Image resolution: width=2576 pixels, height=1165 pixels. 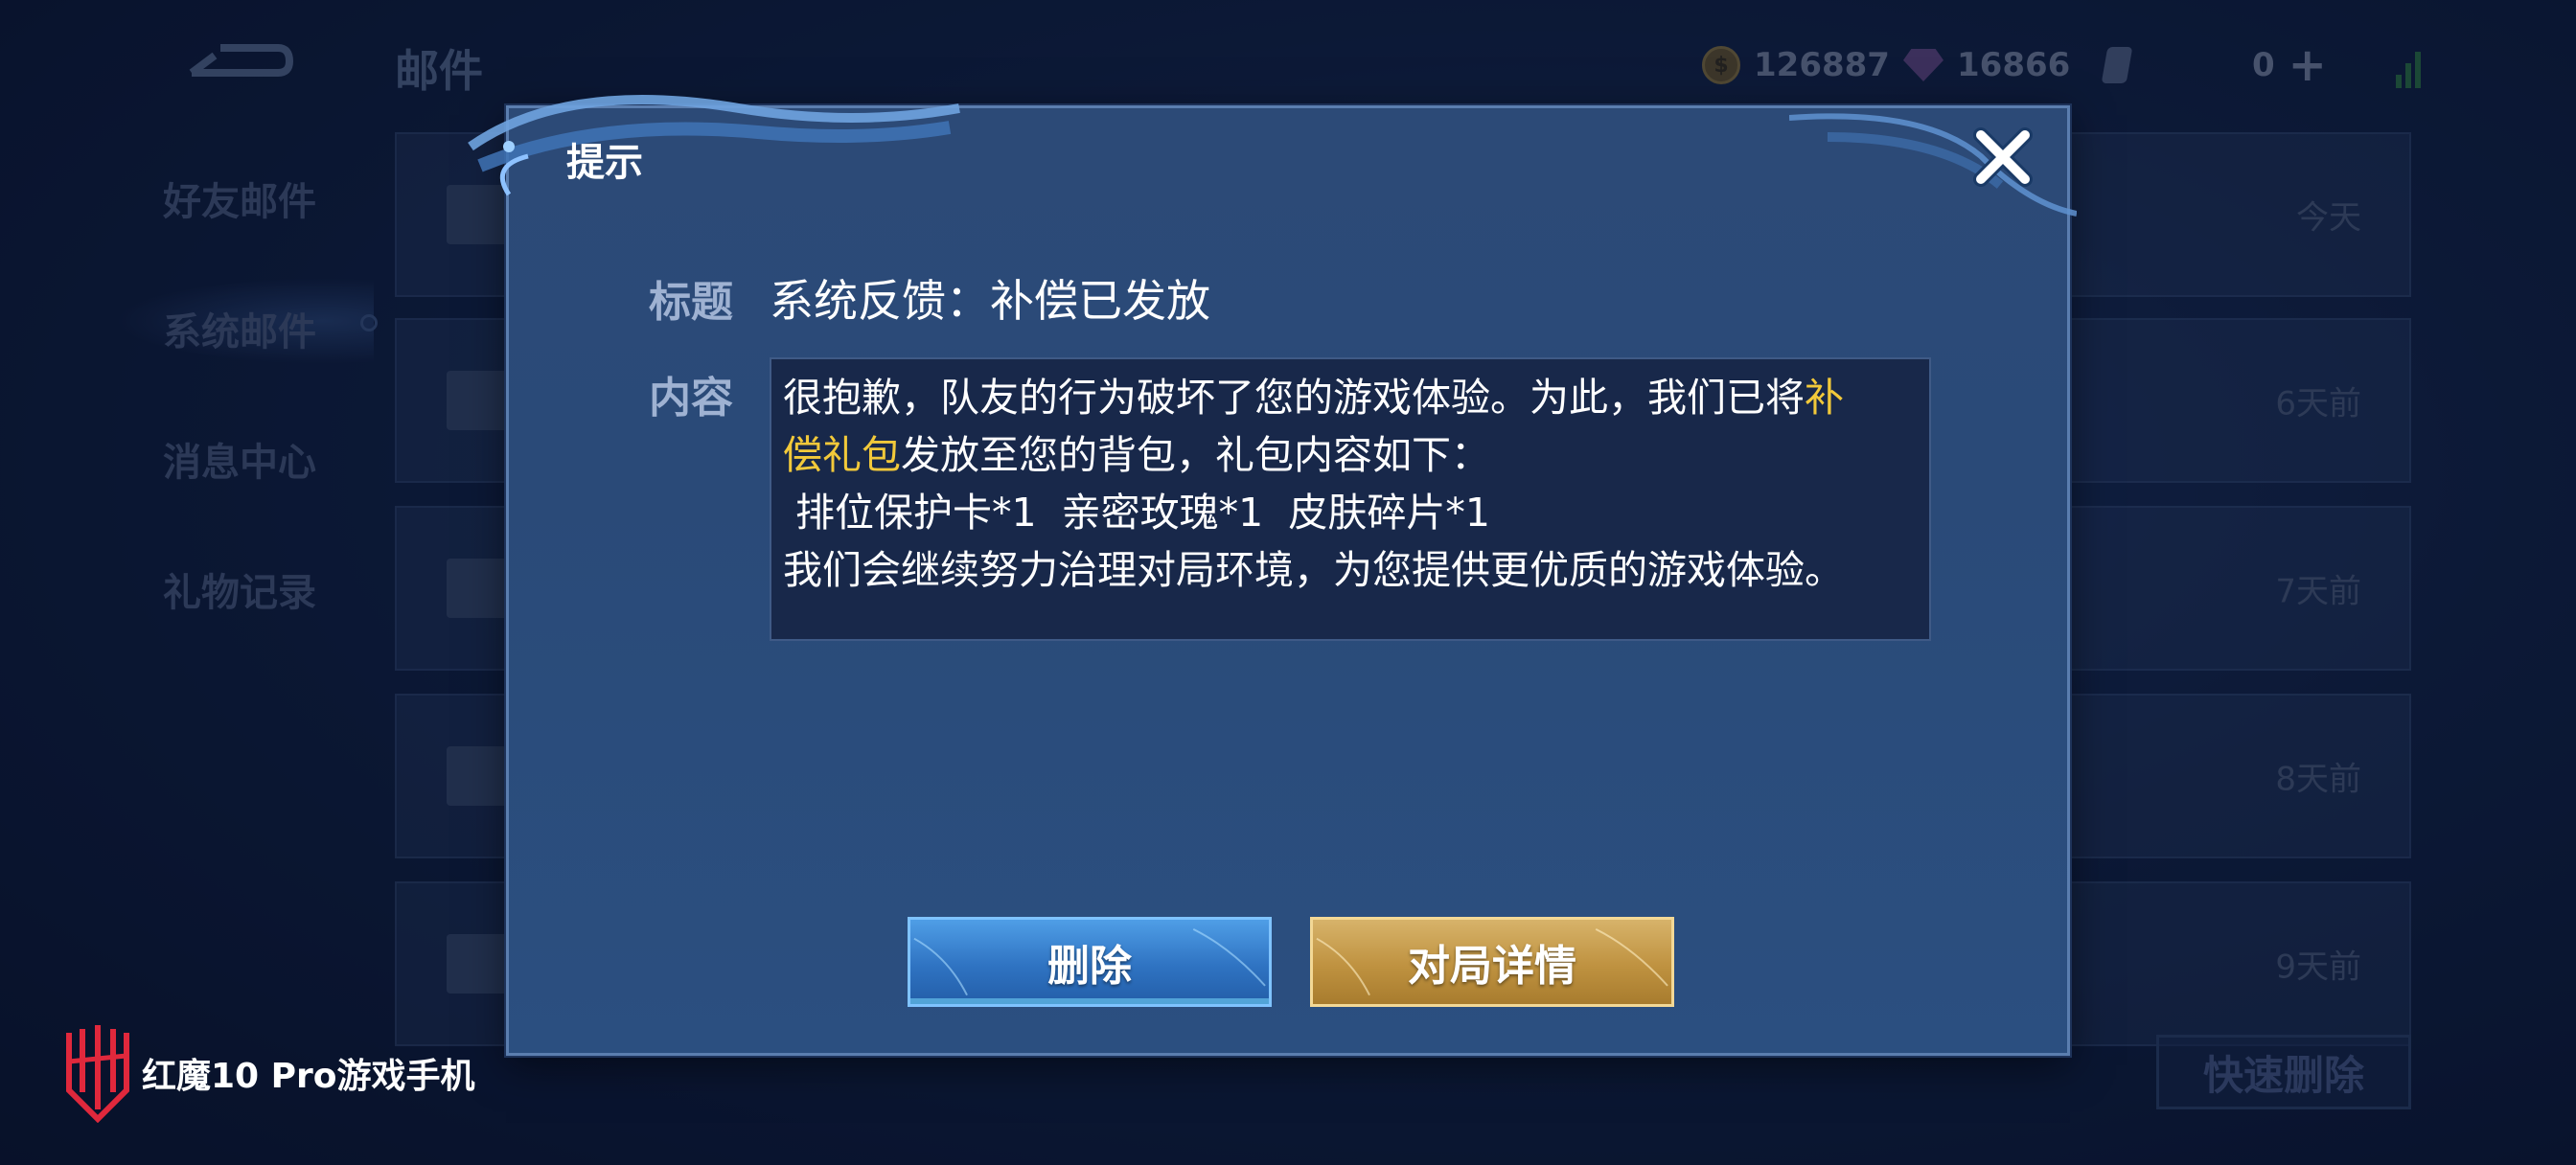 I want to click on content-line: 排位保护卡*1 亲密玫瑰*1 皮肤碎片*1, so click(x=1136, y=513).